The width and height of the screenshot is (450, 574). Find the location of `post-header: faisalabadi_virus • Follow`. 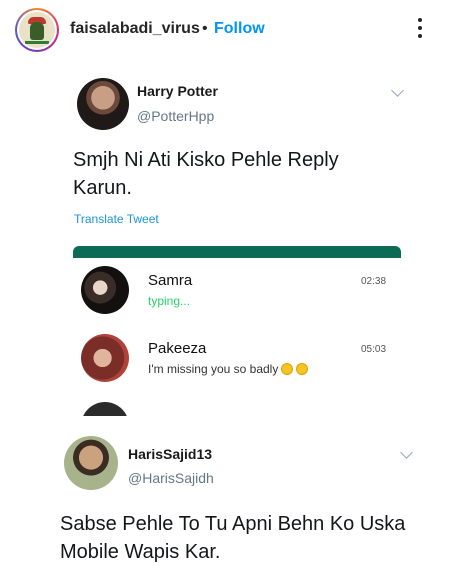

post-header: faisalabadi_virus • Follow is located at coordinates (225, 32).